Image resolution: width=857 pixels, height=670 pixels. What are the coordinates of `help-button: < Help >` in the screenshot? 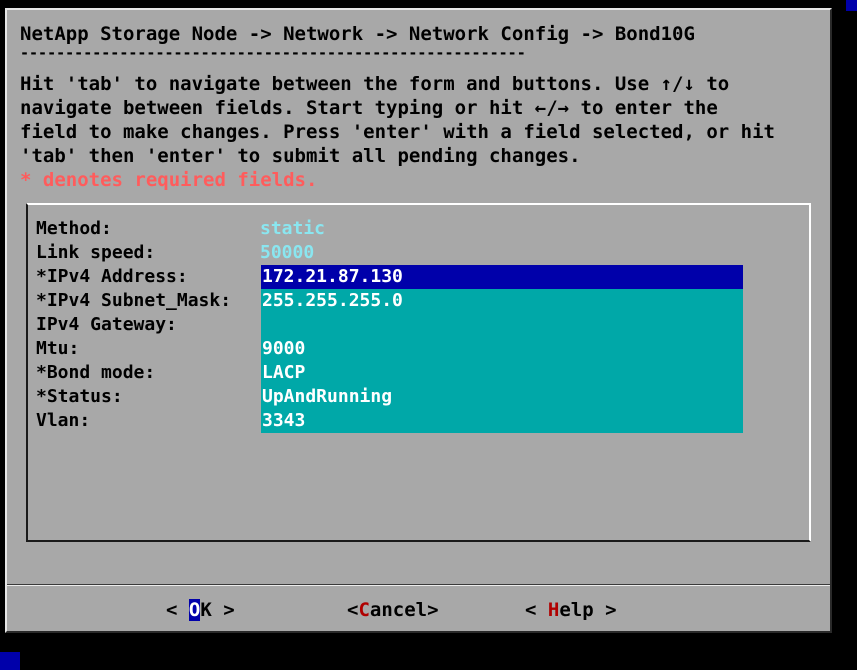 It's located at (571, 610).